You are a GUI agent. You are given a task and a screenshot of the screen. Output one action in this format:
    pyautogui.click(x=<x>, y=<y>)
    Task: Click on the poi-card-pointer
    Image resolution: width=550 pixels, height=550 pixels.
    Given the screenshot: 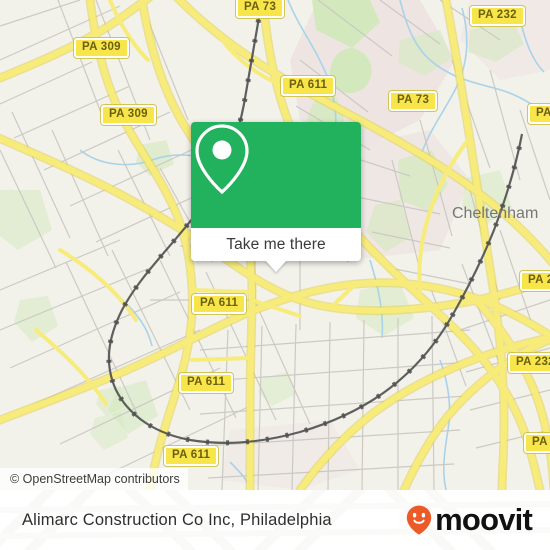 What is the action you would take?
    pyautogui.click(x=276, y=266)
    